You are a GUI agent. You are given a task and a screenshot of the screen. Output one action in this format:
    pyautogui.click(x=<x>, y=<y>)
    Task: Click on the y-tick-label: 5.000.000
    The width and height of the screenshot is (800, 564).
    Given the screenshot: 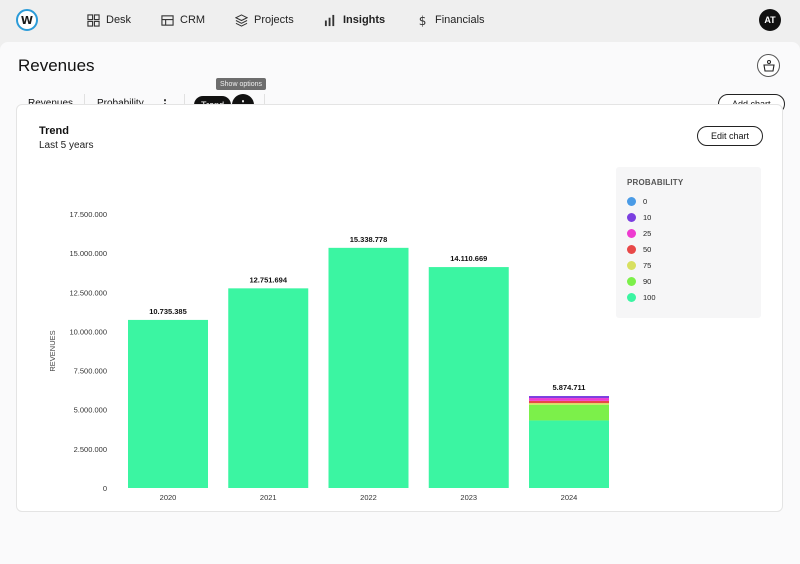 What is the action you would take?
    pyautogui.click(x=90, y=410)
    